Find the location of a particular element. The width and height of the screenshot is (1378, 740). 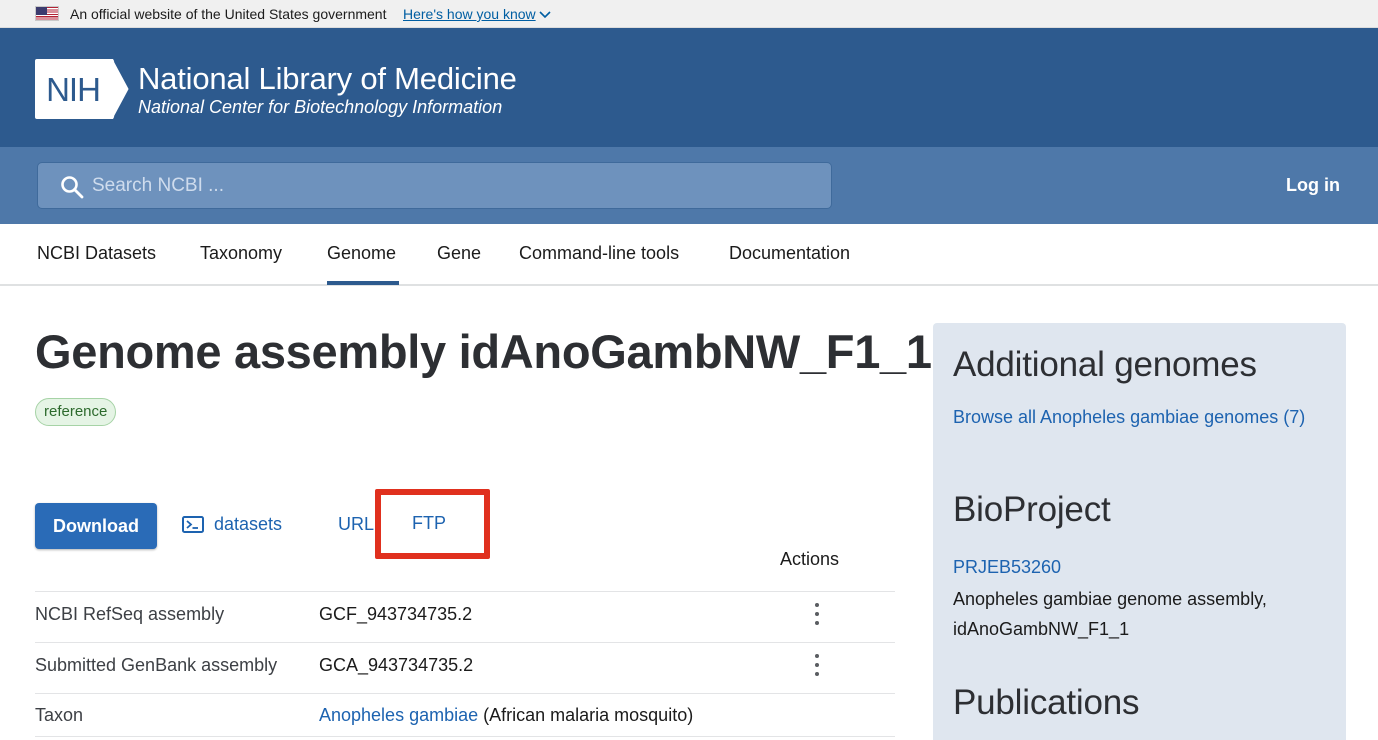

nav-item-command-line-tools: Command-line tools is located at coordinates (599, 253).